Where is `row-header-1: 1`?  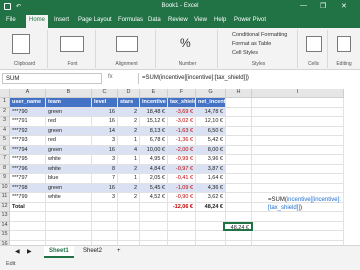 row-header-1: 1 is located at coordinates (5, 103).